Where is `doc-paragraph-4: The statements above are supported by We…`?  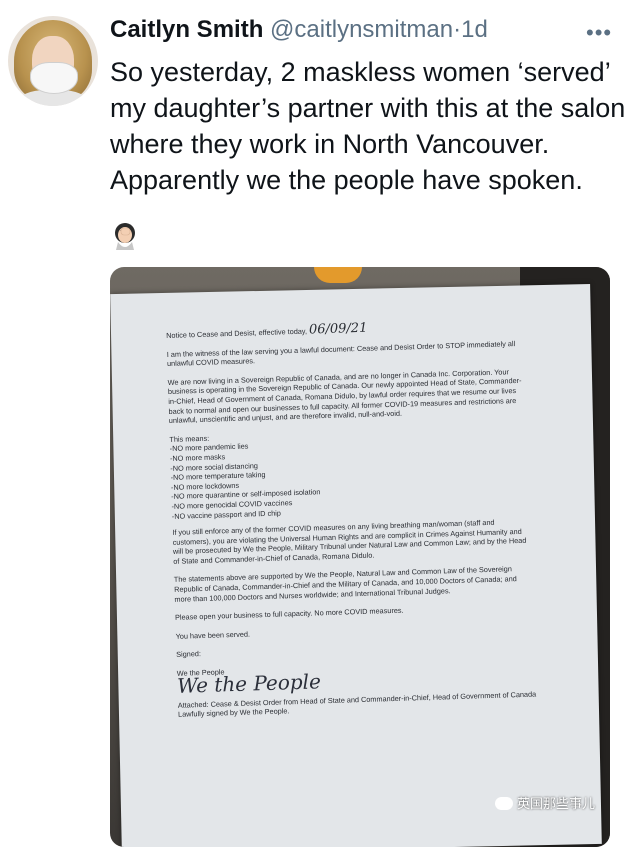 doc-paragraph-4: The statements above are supported by We… is located at coordinates (345, 584).